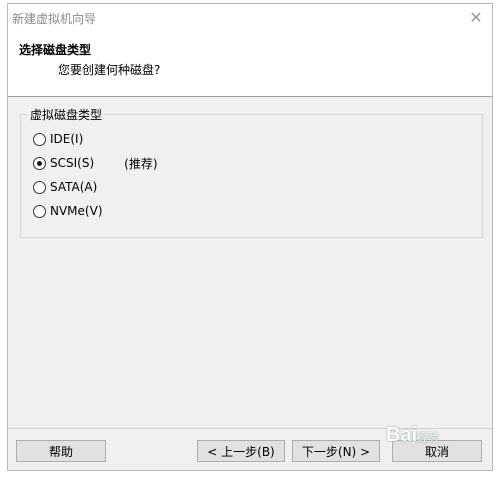  What do you see at coordinates (39, 187) in the screenshot?
I see `radio-sata-indicator` at bounding box center [39, 187].